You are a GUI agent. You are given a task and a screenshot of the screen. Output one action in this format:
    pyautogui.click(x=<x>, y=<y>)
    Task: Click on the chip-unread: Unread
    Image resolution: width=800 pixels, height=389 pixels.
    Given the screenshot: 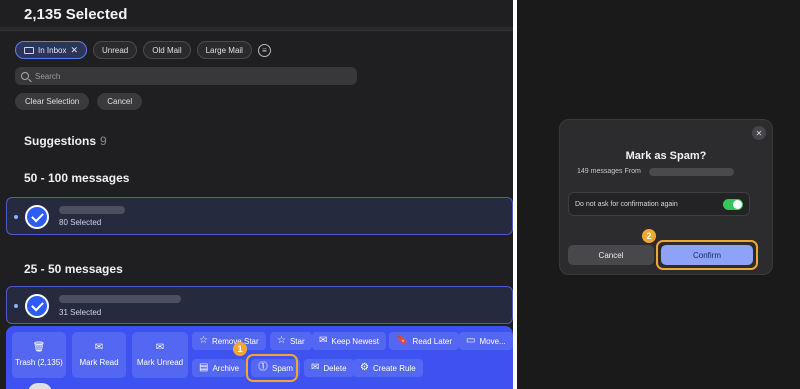 What is the action you would take?
    pyautogui.click(x=115, y=50)
    